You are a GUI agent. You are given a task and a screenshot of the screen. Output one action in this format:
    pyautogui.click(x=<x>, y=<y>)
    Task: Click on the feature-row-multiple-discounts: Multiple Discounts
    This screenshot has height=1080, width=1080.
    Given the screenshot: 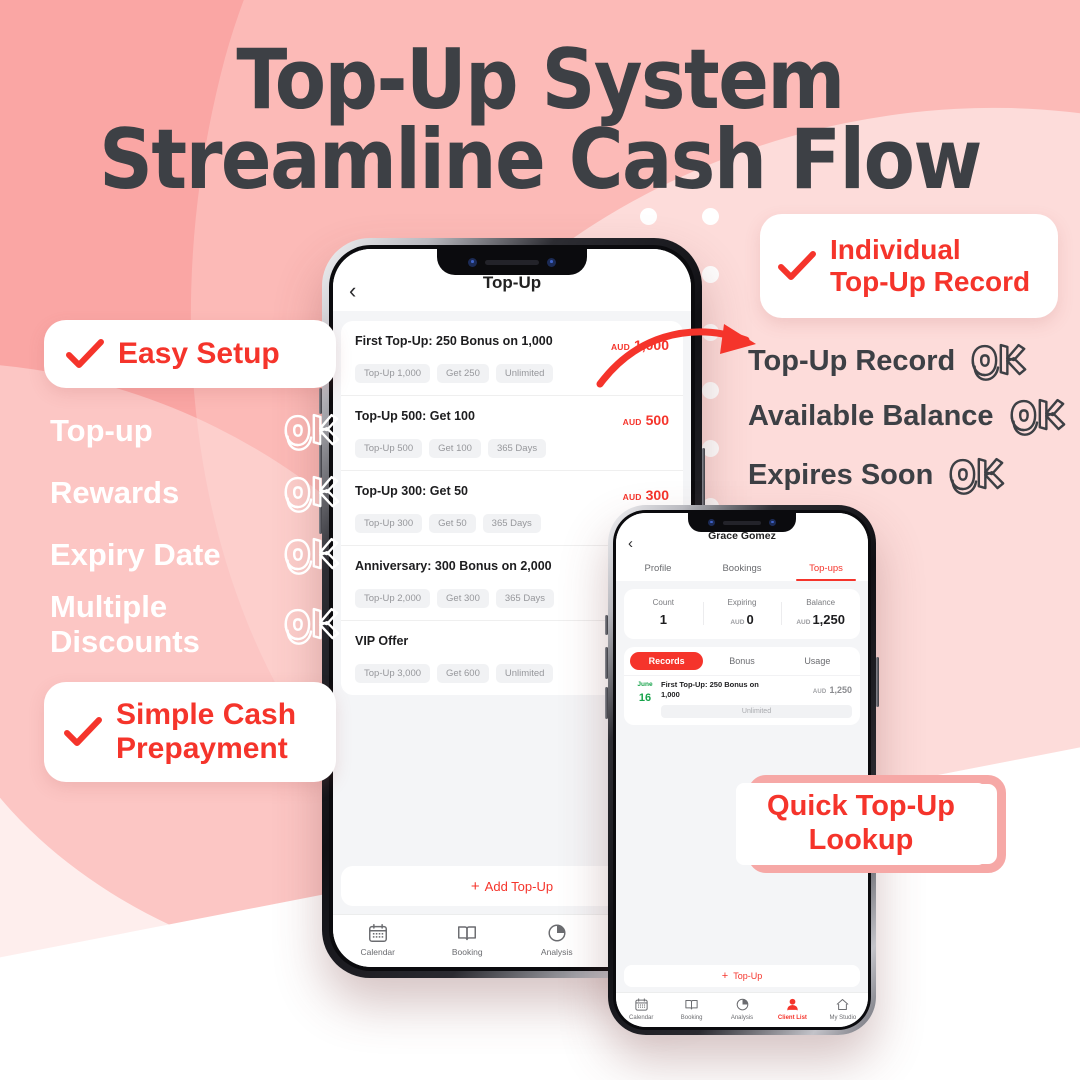 What is the action you would take?
    pyautogui.click(x=195, y=624)
    